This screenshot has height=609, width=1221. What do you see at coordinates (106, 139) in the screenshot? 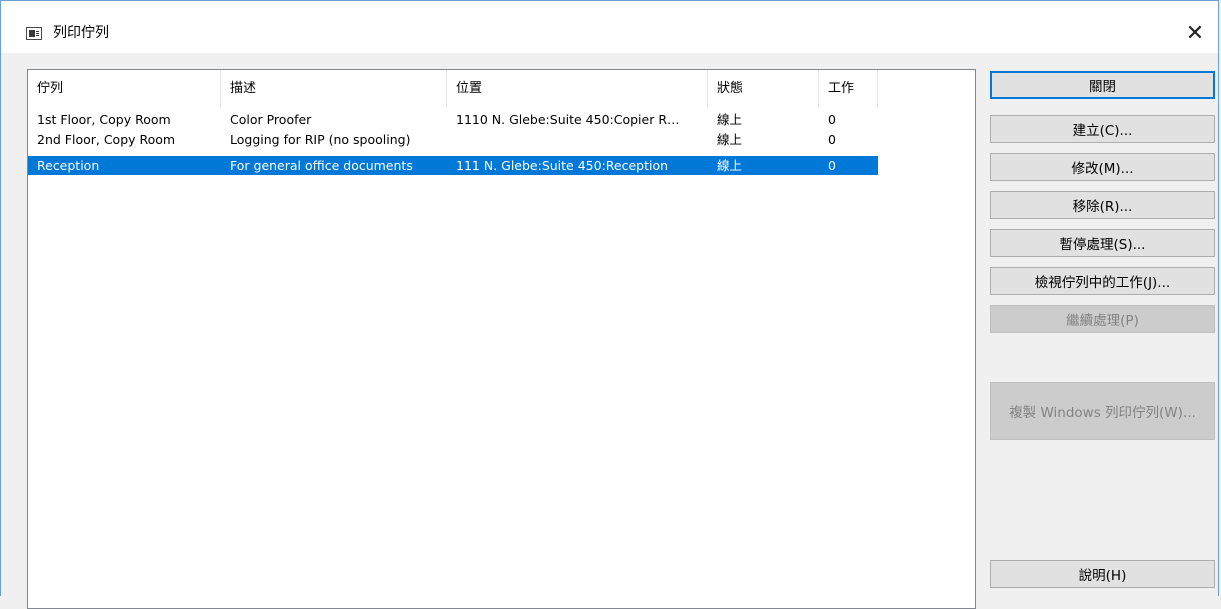
I see `cell-queue: 2nd Floor, Copy Room` at bounding box center [106, 139].